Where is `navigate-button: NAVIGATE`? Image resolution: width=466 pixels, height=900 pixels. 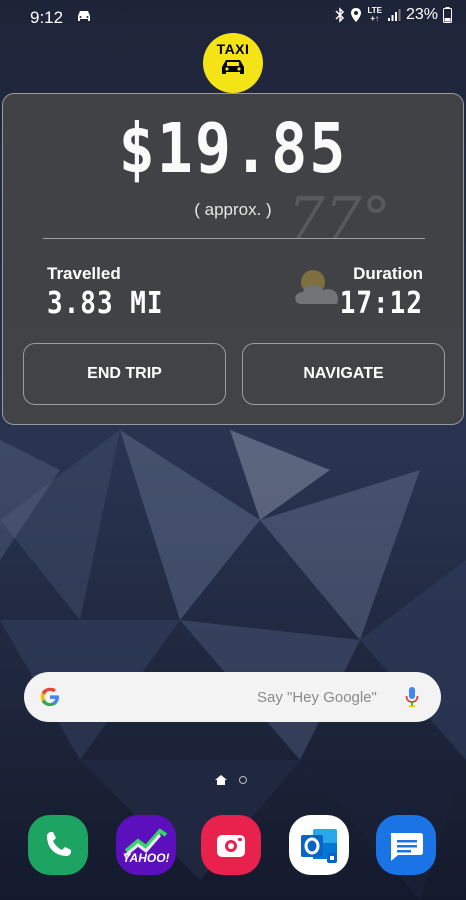
navigate-button: NAVIGATE is located at coordinates (343, 374).